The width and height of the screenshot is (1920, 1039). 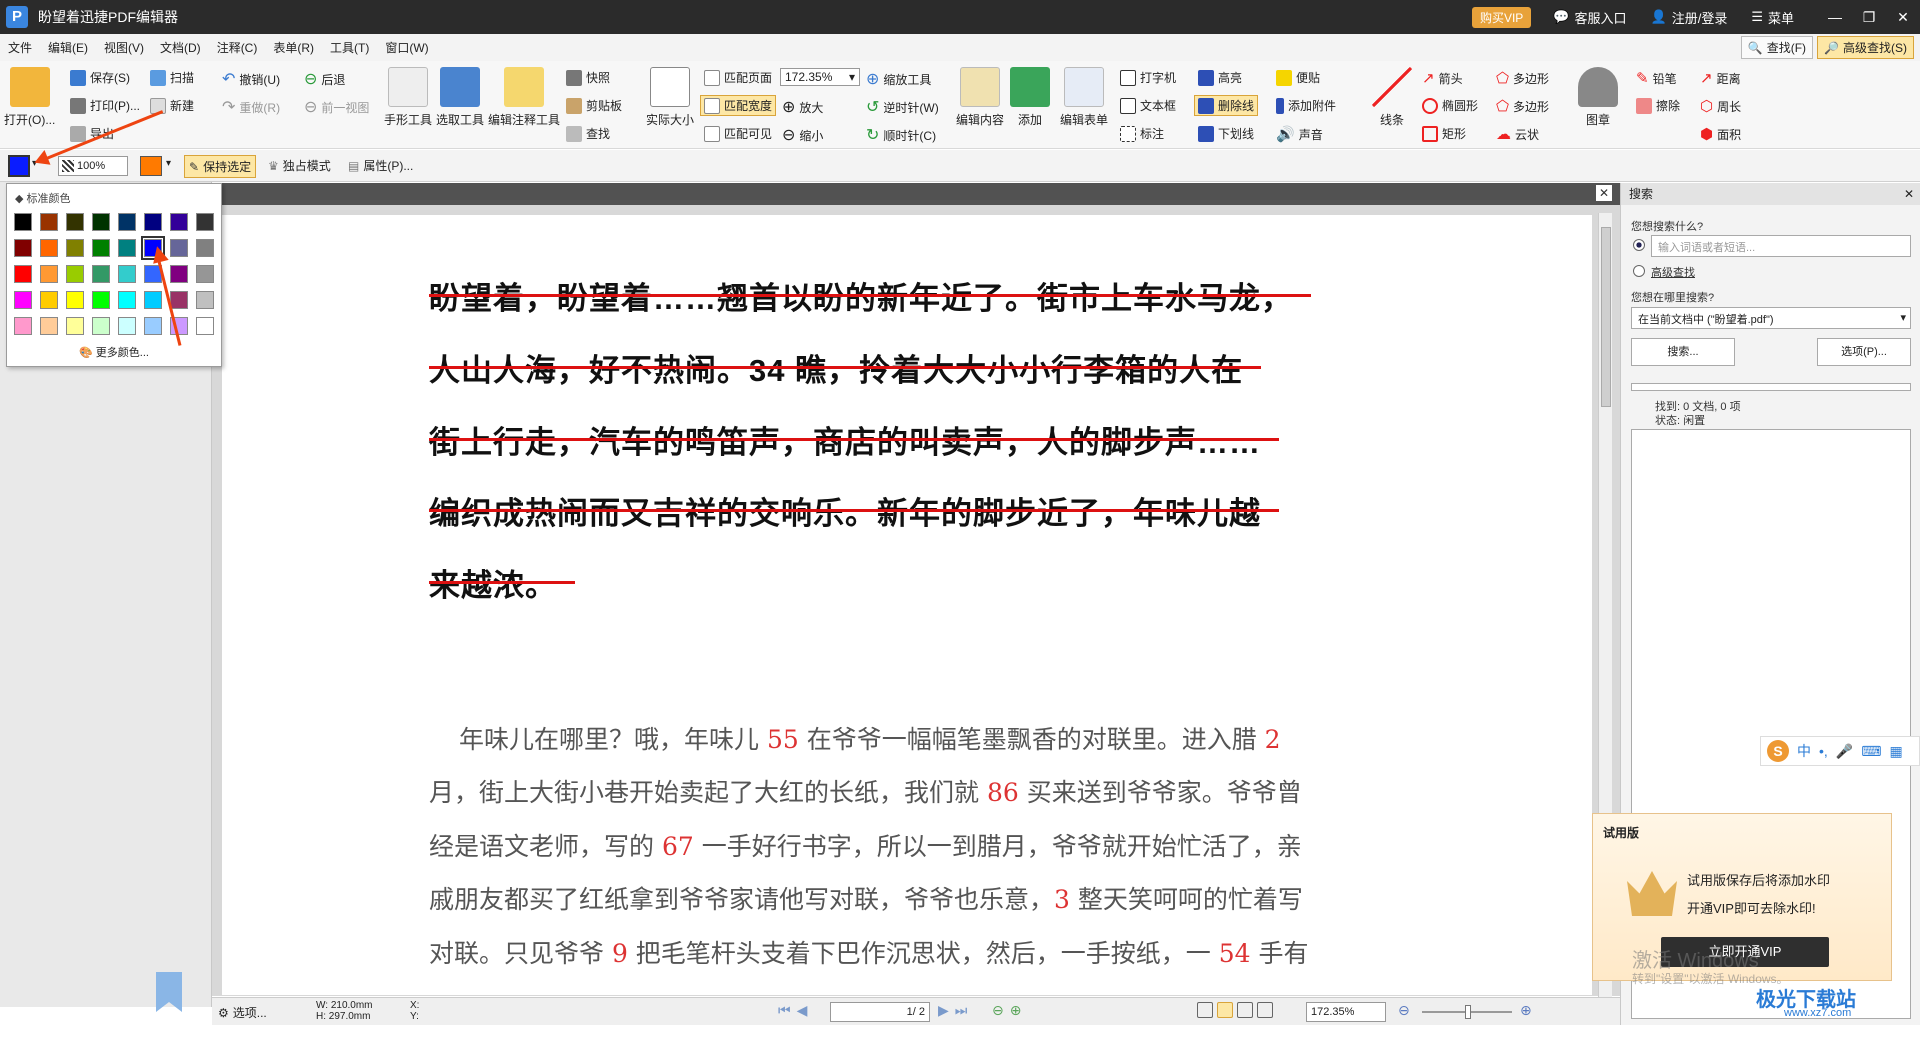 I want to click on callout-button: 标注, so click(x=1142, y=133).